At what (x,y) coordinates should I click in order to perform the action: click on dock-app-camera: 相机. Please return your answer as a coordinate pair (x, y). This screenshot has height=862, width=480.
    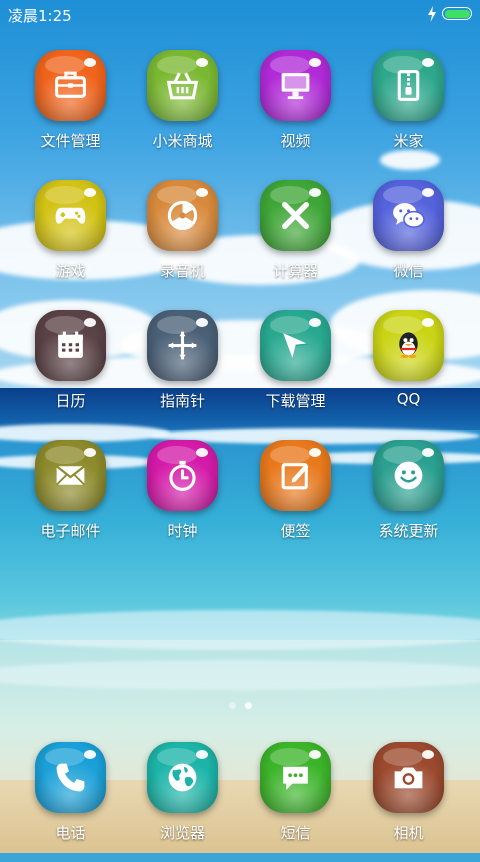
    Looking at the image, I should click on (408, 802).